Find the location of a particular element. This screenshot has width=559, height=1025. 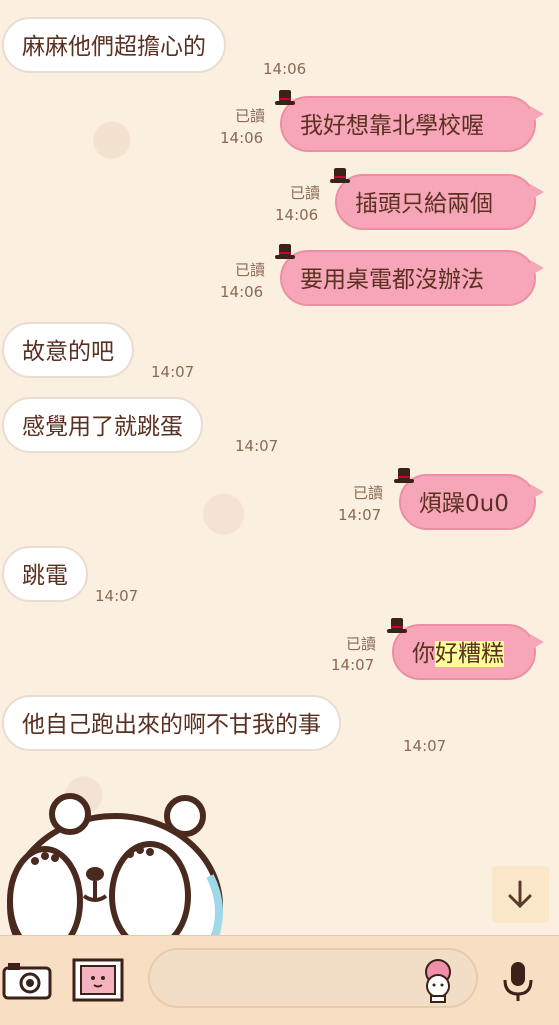

message-text: 故意的吧 is located at coordinates (68, 352).